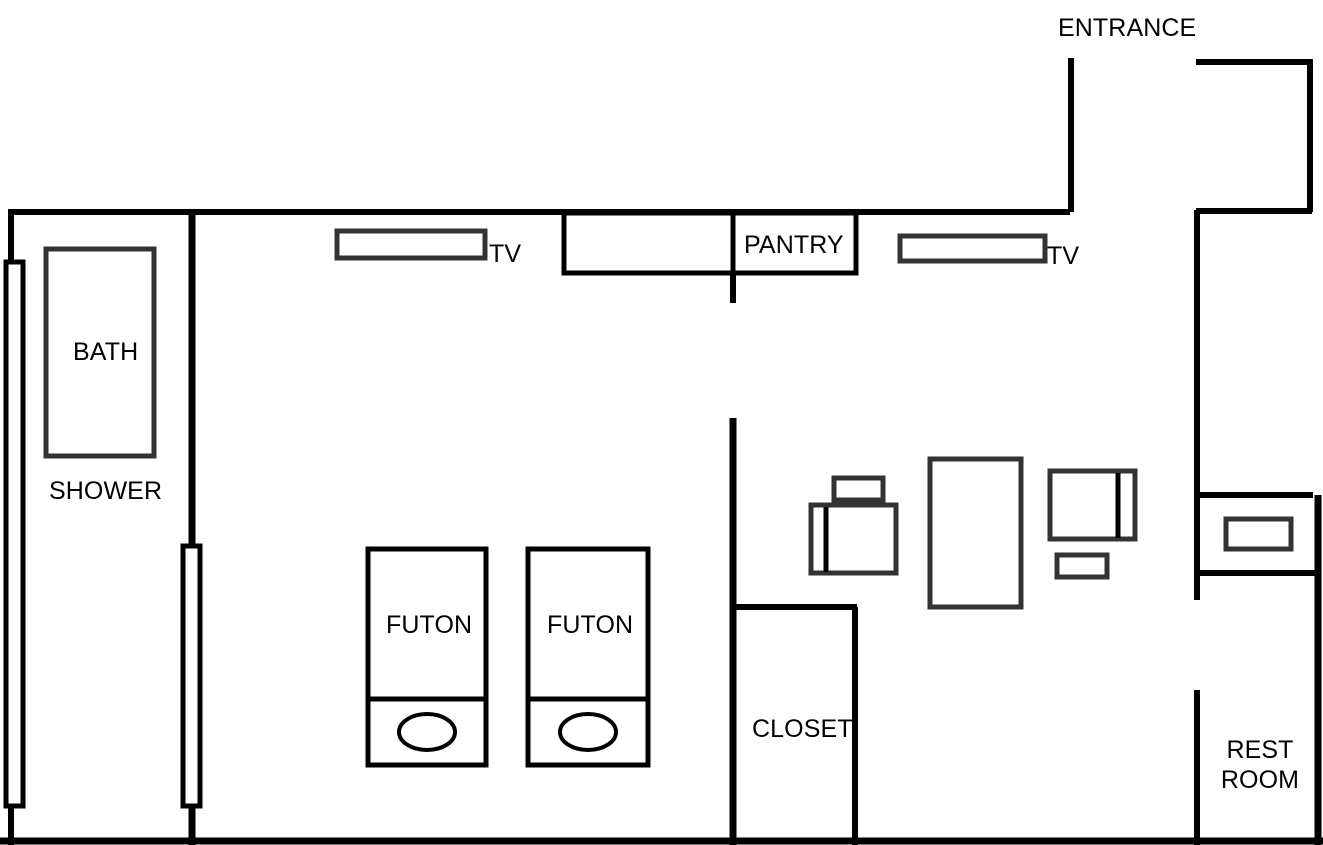 The height and width of the screenshot is (845, 1323). Describe the element at coordinates (590, 625) in the screenshot. I see `label-futon-right: FUTON` at that location.